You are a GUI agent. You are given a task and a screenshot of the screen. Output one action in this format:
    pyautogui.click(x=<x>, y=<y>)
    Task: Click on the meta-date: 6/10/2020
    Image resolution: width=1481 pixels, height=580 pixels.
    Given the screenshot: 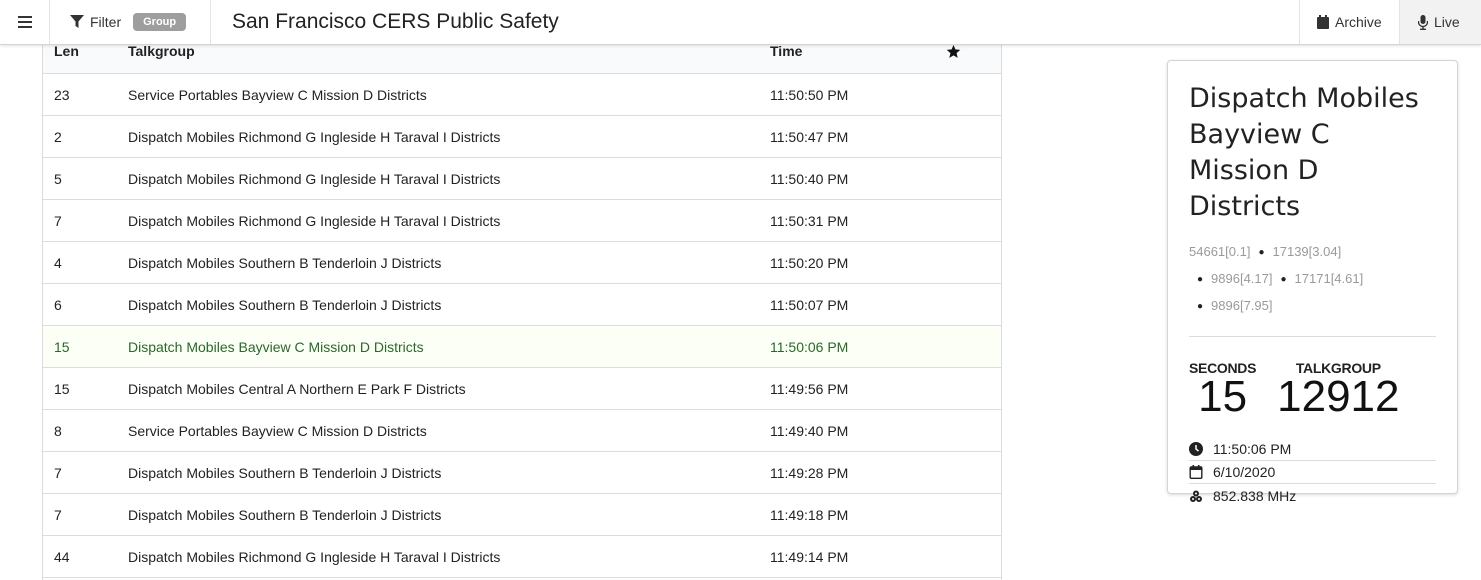 What is the action you would take?
    pyautogui.click(x=1244, y=472)
    